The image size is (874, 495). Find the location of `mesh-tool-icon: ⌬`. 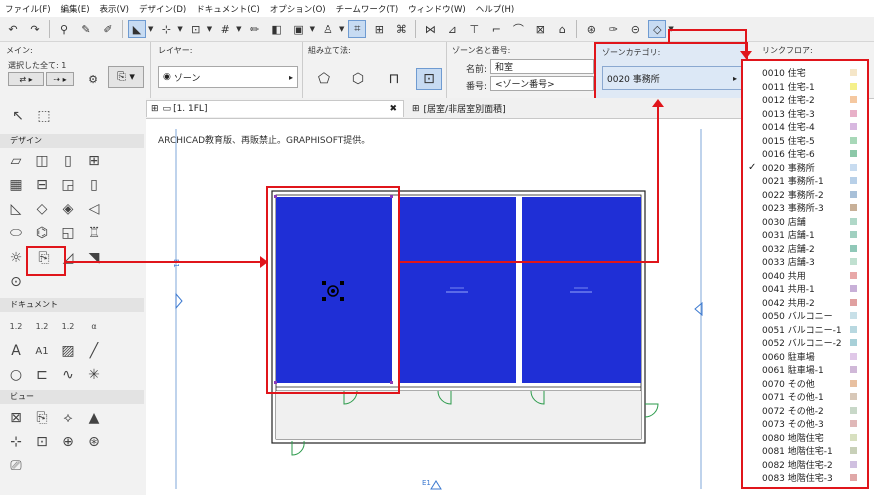

mesh-tool-icon: ⌬ is located at coordinates (42, 233).